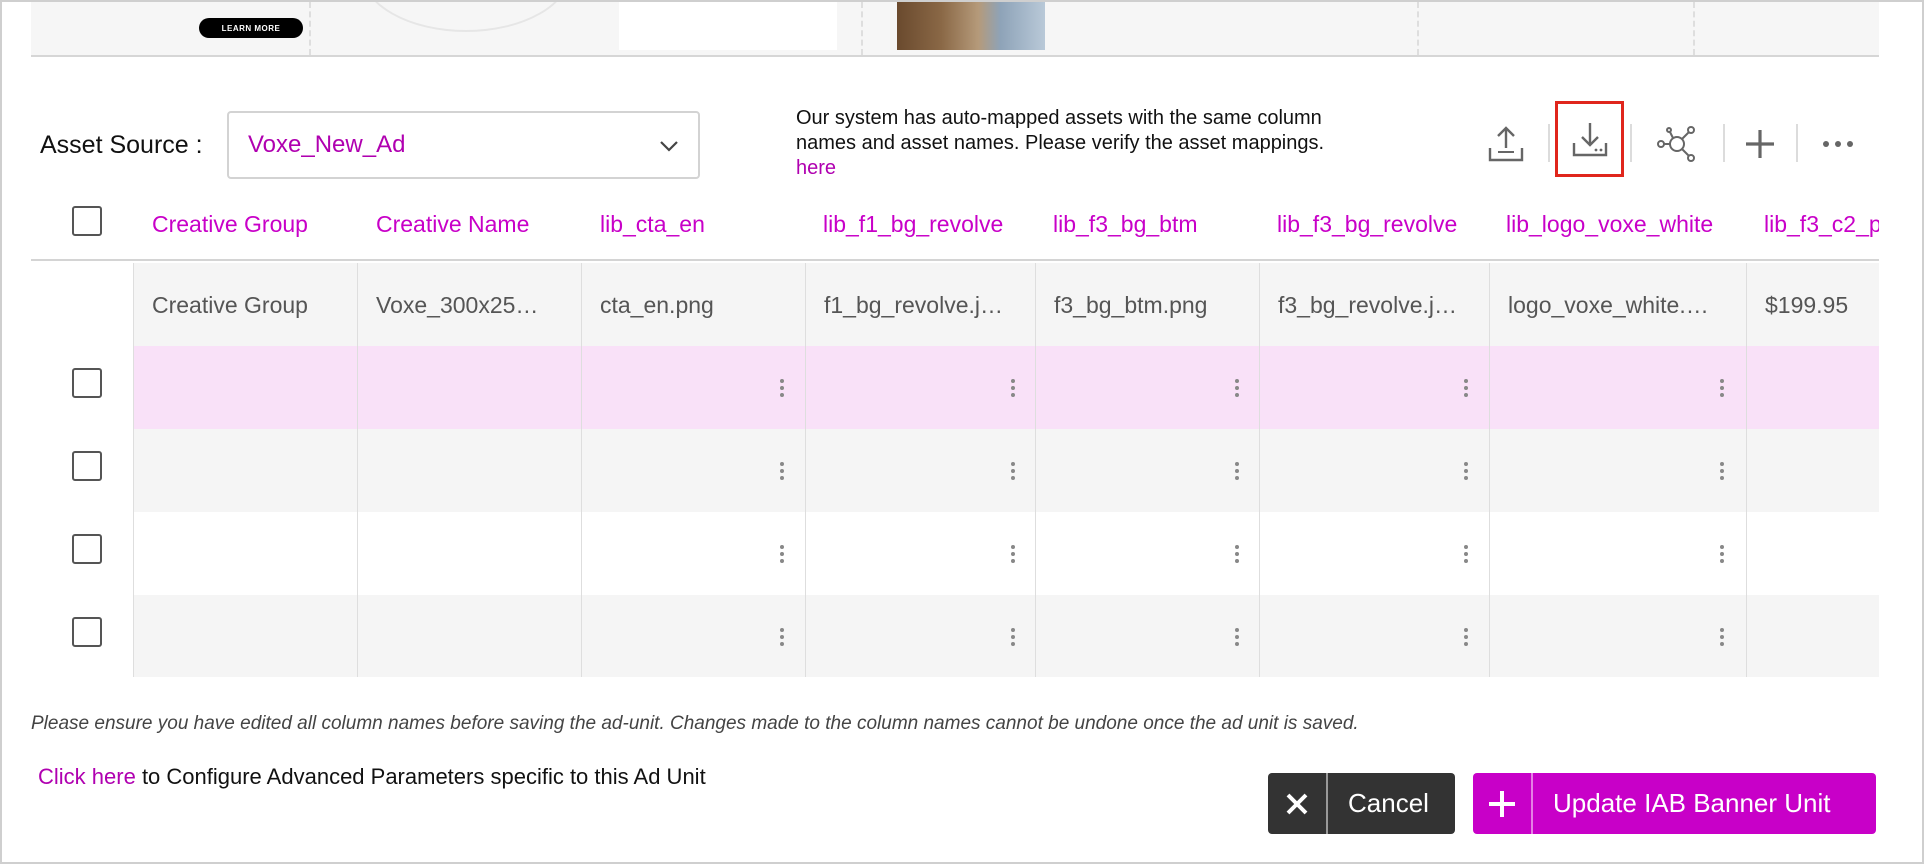 This screenshot has height=864, width=1924. What do you see at coordinates (1631, 143) in the screenshot?
I see `toolbar-separator` at bounding box center [1631, 143].